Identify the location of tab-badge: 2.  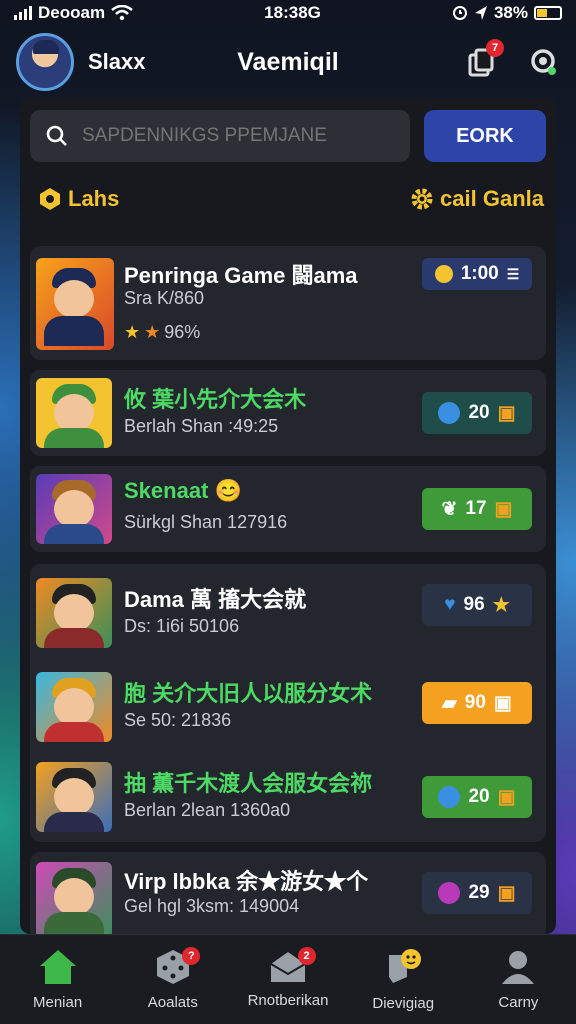
(306, 956).